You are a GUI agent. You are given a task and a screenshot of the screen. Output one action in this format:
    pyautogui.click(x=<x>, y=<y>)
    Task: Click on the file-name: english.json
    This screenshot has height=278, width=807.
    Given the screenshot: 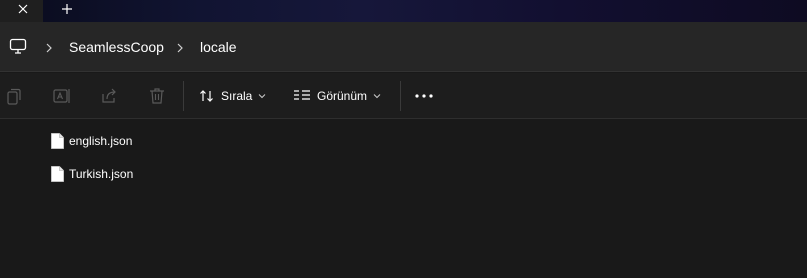 What is the action you would take?
    pyautogui.click(x=101, y=141)
    